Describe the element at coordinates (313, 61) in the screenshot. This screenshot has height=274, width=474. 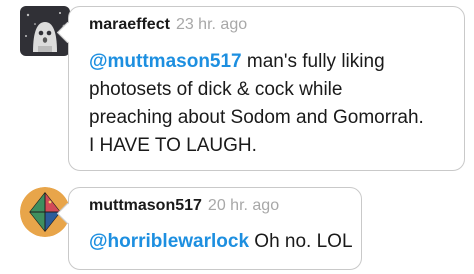
I see `comment-line-text: man's fully liking` at that location.